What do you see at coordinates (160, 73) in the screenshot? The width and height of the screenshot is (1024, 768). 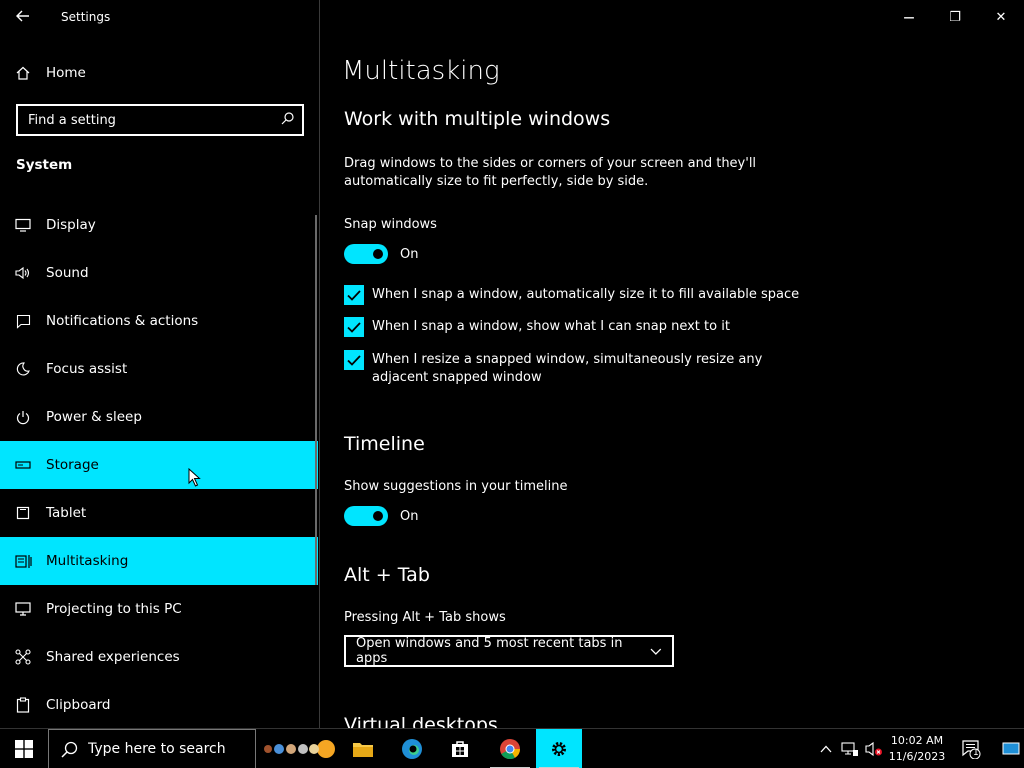 I see `sidebar-item-home: Home` at bounding box center [160, 73].